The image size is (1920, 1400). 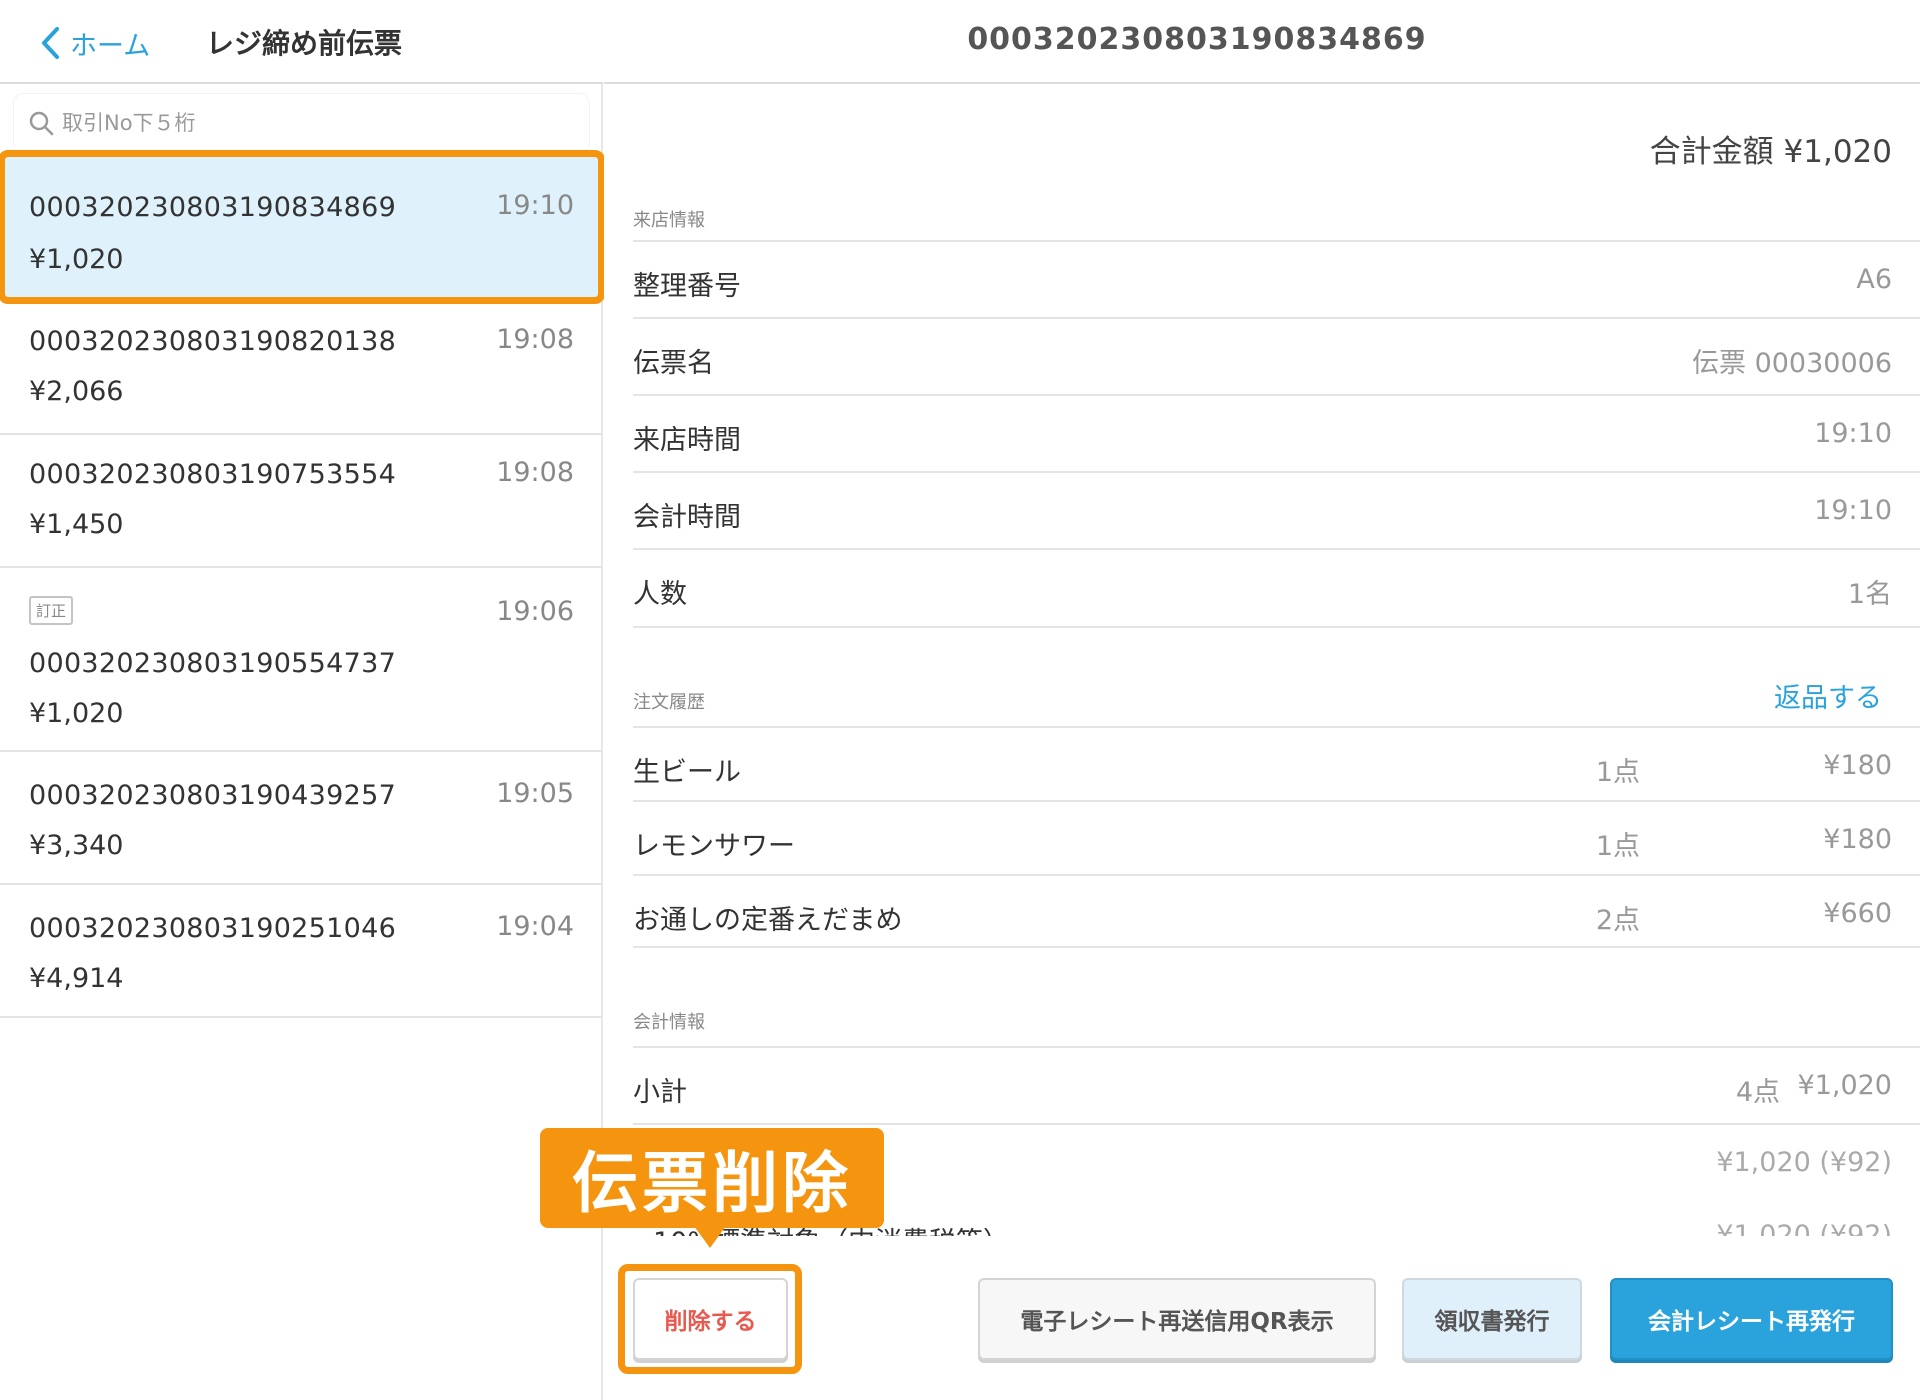 What do you see at coordinates (1751, 1319) in the screenshot?
I see `reissue-receipt-button: 会計レシート再発行` at bounding box center [1751, 1319].